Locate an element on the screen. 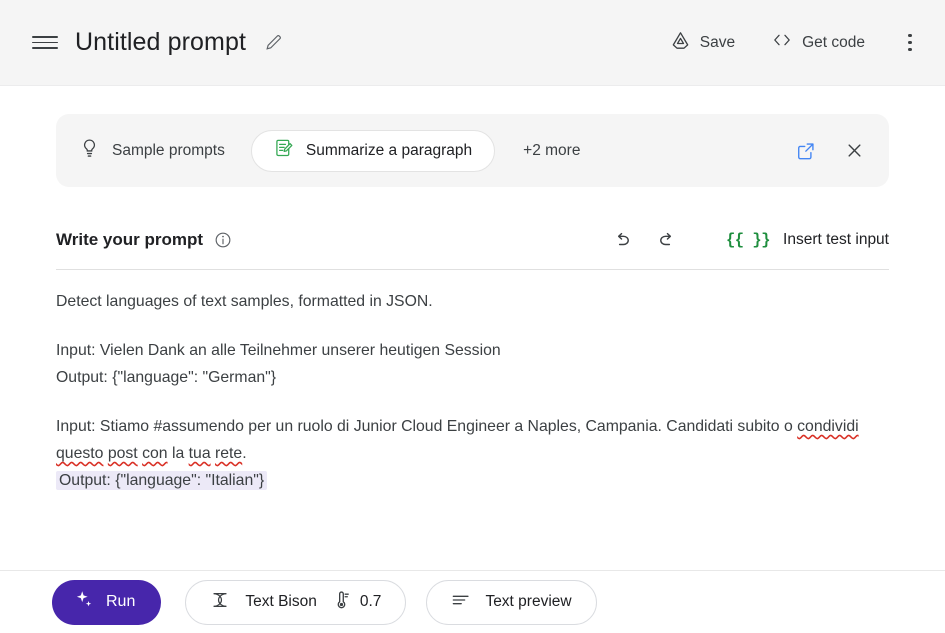  text-preview-button: Text preview is located at coordinates (511, 602).